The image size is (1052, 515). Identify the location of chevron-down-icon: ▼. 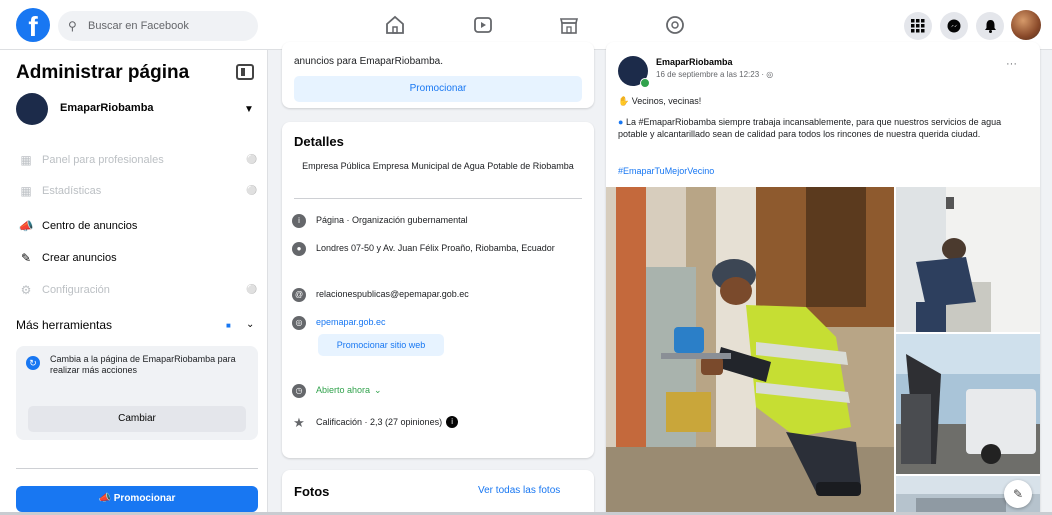
(249, 109).